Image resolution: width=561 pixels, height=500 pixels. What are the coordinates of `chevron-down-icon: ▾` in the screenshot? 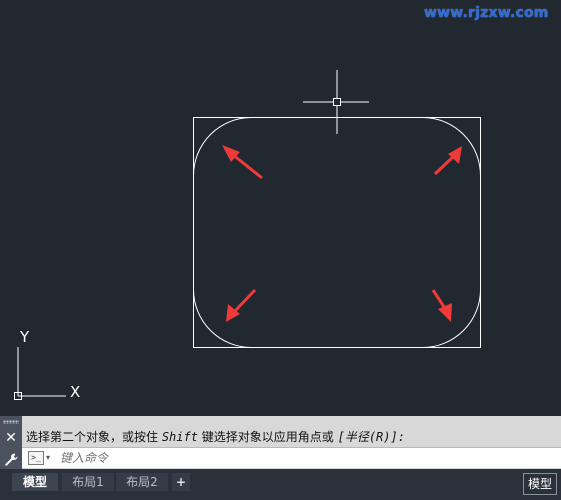 It's located at (48, 457).